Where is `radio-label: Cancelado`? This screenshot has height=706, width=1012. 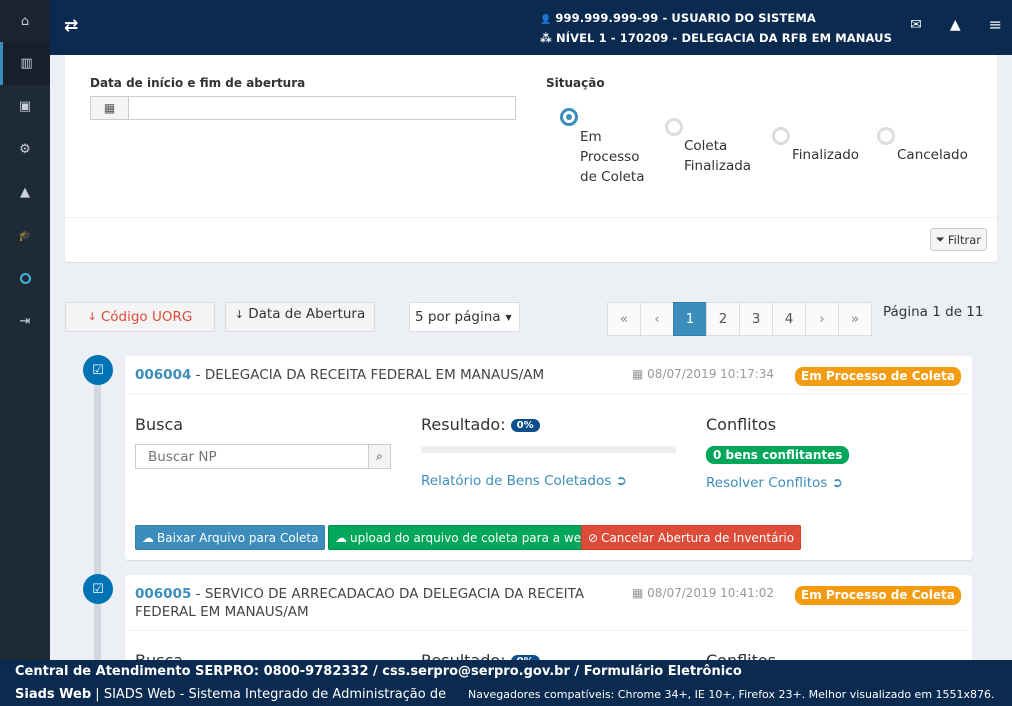 radio-label: Cancelado is located at coordinates (932, 155).